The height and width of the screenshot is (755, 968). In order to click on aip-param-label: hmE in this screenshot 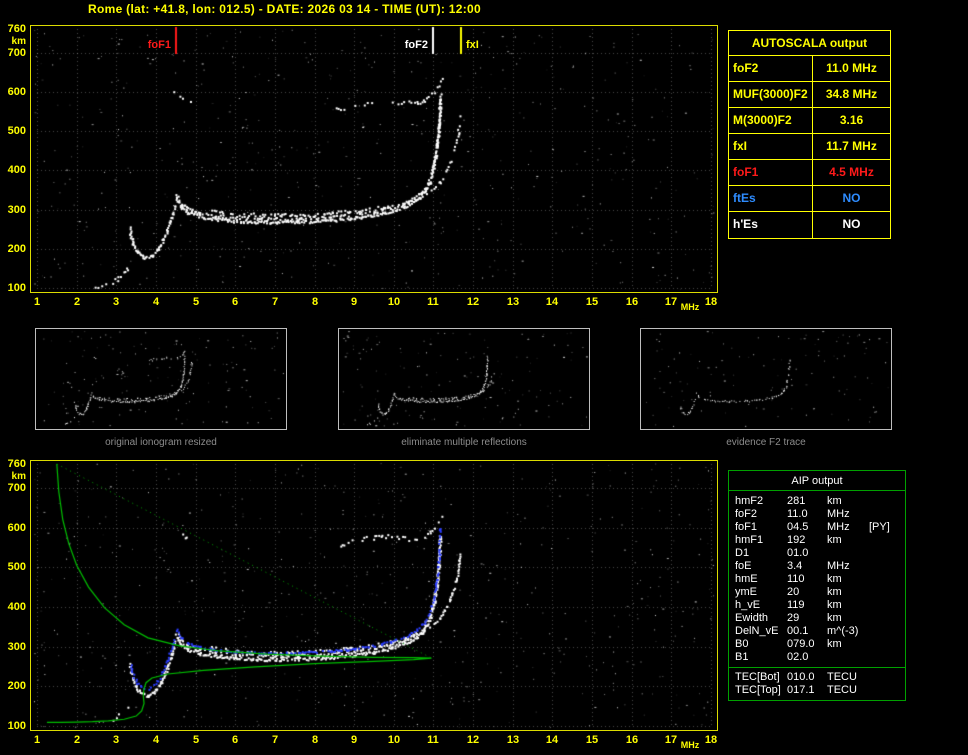, I will do `click(746, 579)`.